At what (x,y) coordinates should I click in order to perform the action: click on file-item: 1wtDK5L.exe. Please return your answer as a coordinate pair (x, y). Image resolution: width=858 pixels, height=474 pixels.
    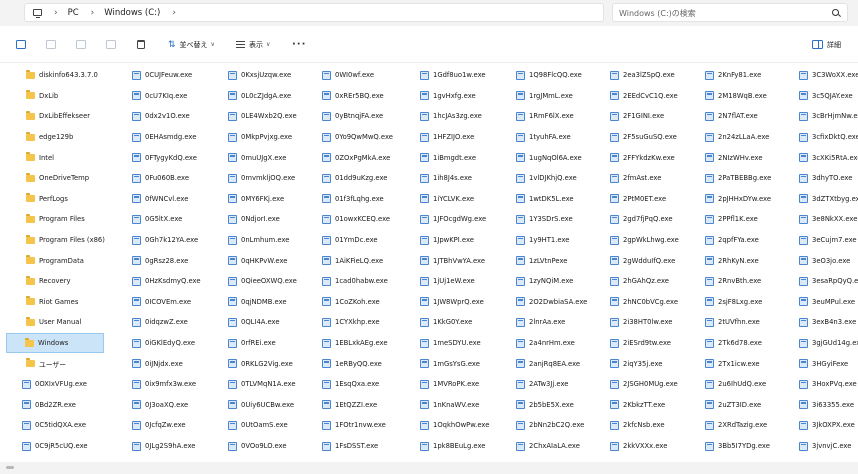
    Looking at the image, I should click on (545, 199).